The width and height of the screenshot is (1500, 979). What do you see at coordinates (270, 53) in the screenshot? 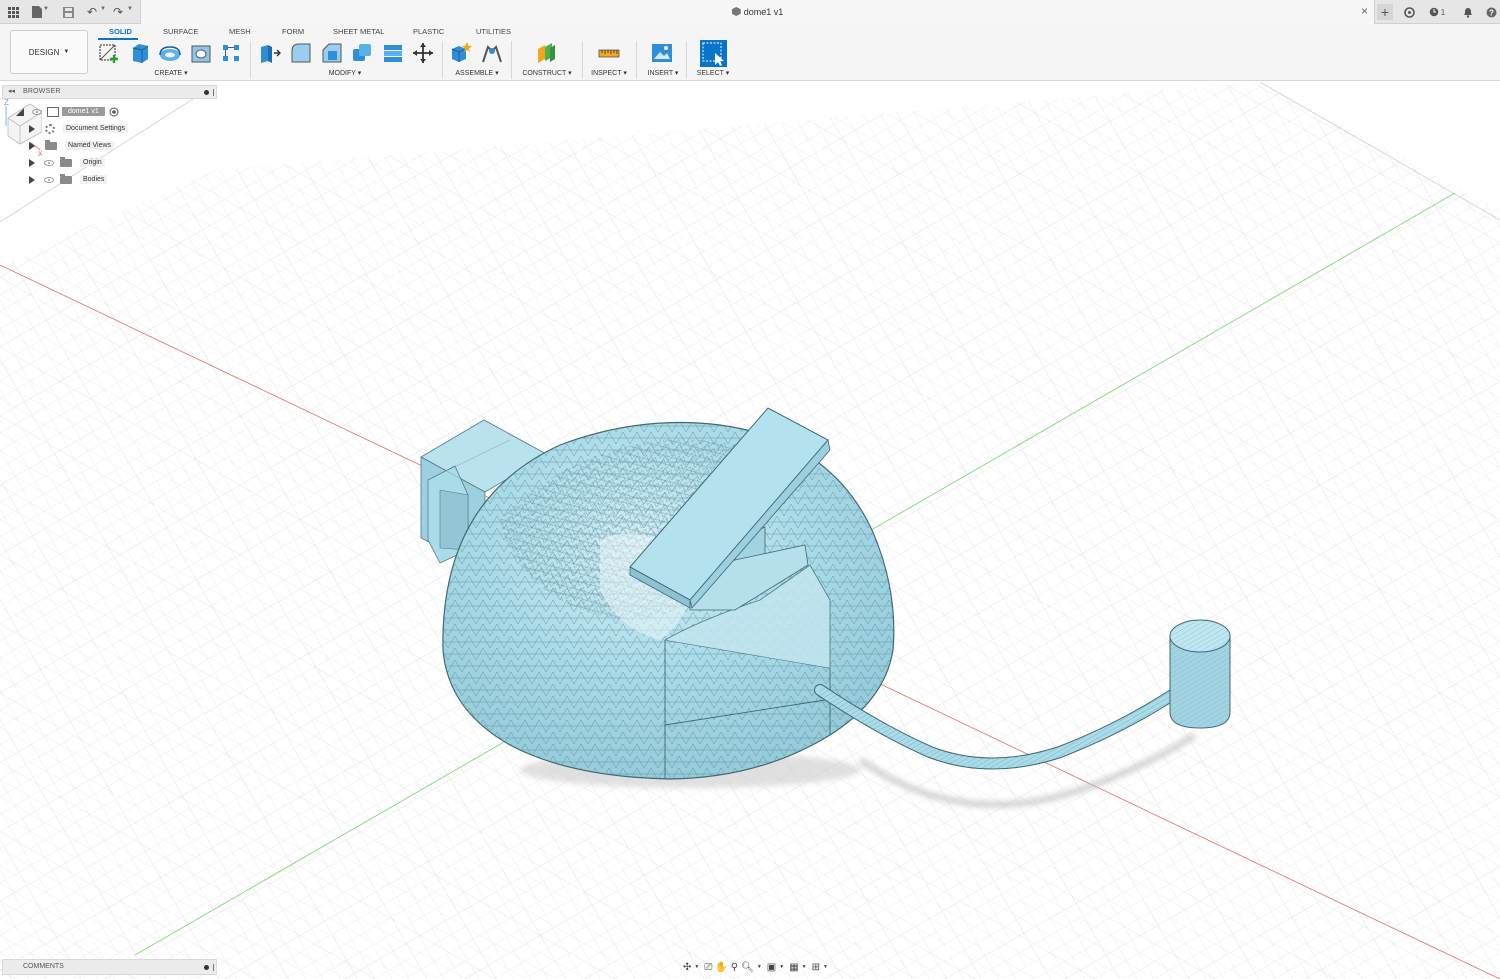
I see `press-pull-icon` at bounding box center [270, 53].